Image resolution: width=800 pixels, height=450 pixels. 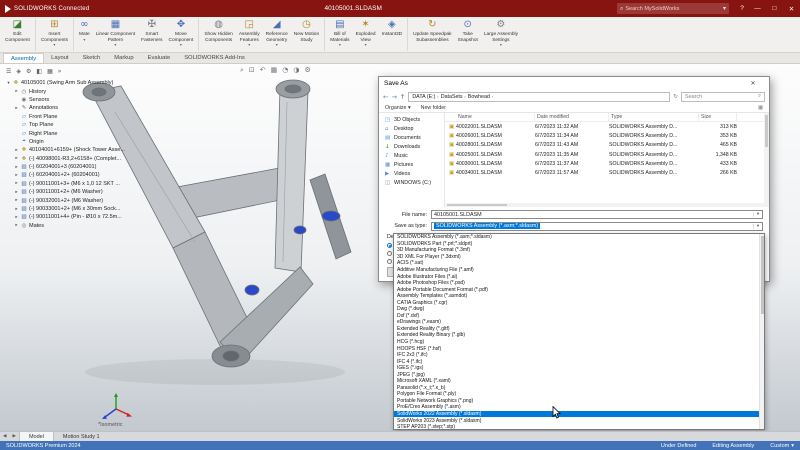 I want to click on tree-item: ▾ ❖ 40105001 (Swing Arm Sub Assembly), so click(x=100, y=83).